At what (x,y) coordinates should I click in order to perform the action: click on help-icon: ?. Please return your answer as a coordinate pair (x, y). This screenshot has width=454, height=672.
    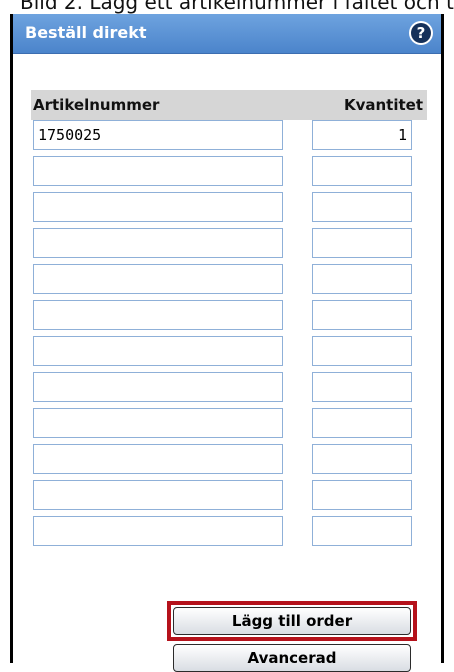
    Looking at the image, I should click on (421, 33).